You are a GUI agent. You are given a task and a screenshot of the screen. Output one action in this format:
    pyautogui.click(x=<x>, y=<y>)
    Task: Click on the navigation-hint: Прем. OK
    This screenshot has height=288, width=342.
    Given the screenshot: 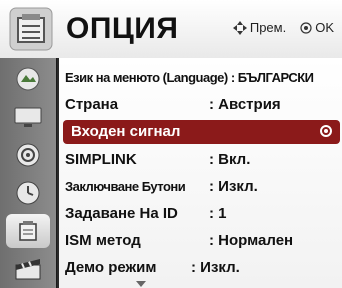 What is the action you would take?
    pyautogui.click(x=283, y=27)
    